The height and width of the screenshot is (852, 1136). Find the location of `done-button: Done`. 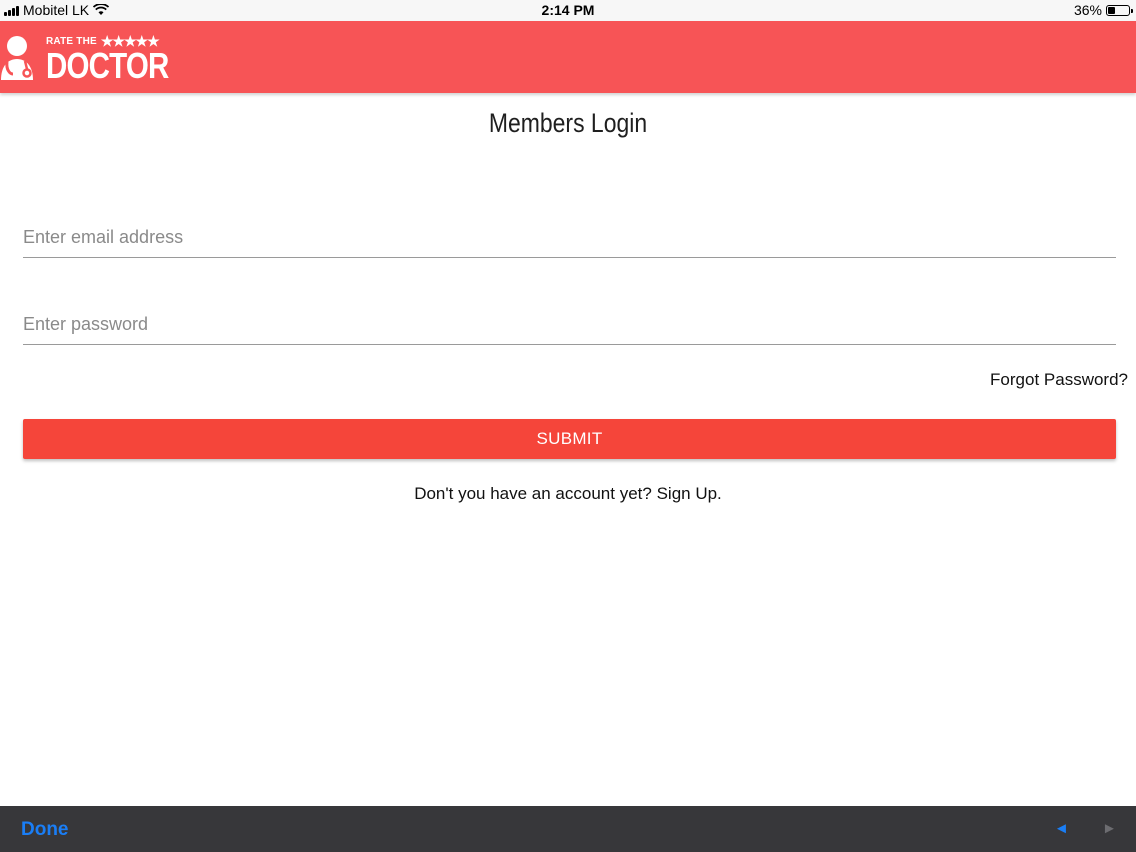

done-button: Done is located at coordinates (45, 830).